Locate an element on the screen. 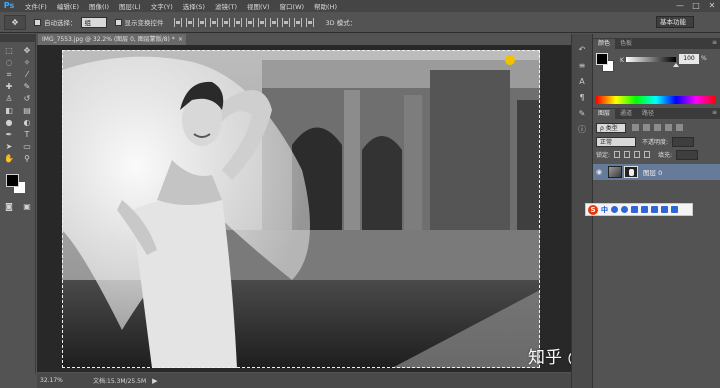 The width and height of the screenshot is (720, 388). lock-transparent-icon is located at coordinates (617, 154).